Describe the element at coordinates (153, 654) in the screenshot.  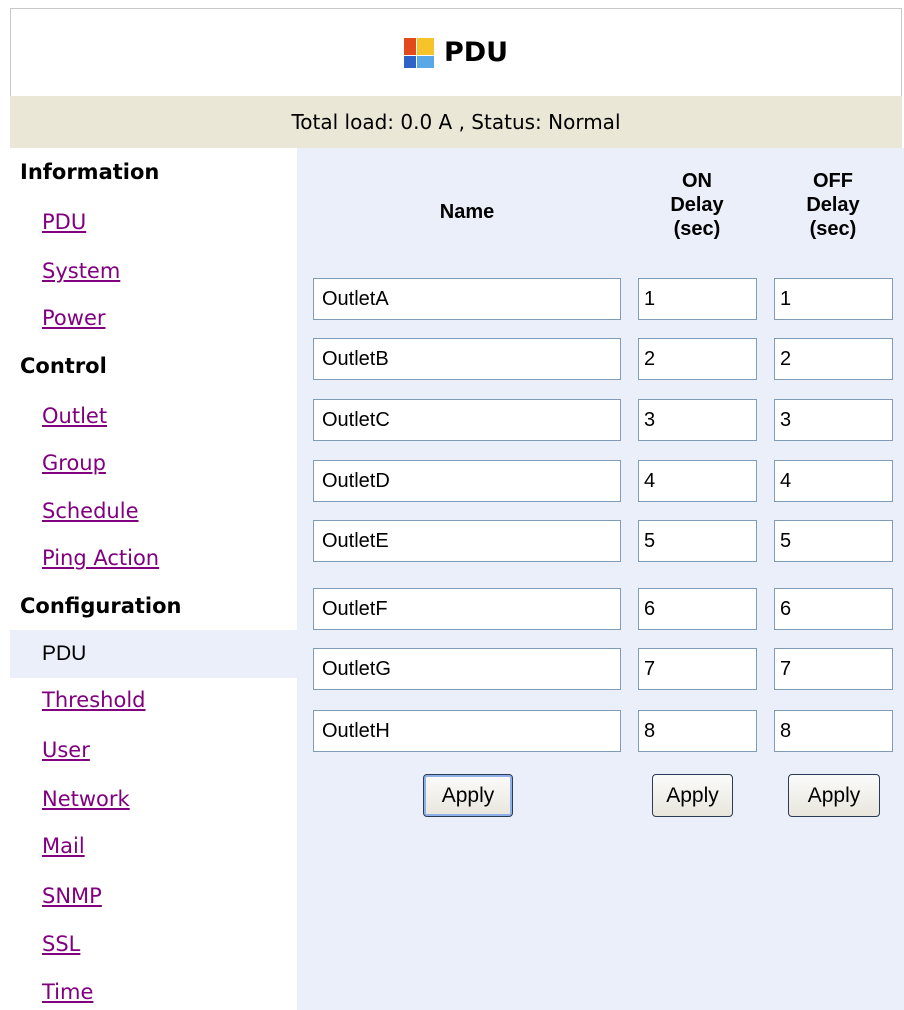
I see `nav-item-config-pdu-active: PDU` at that location.